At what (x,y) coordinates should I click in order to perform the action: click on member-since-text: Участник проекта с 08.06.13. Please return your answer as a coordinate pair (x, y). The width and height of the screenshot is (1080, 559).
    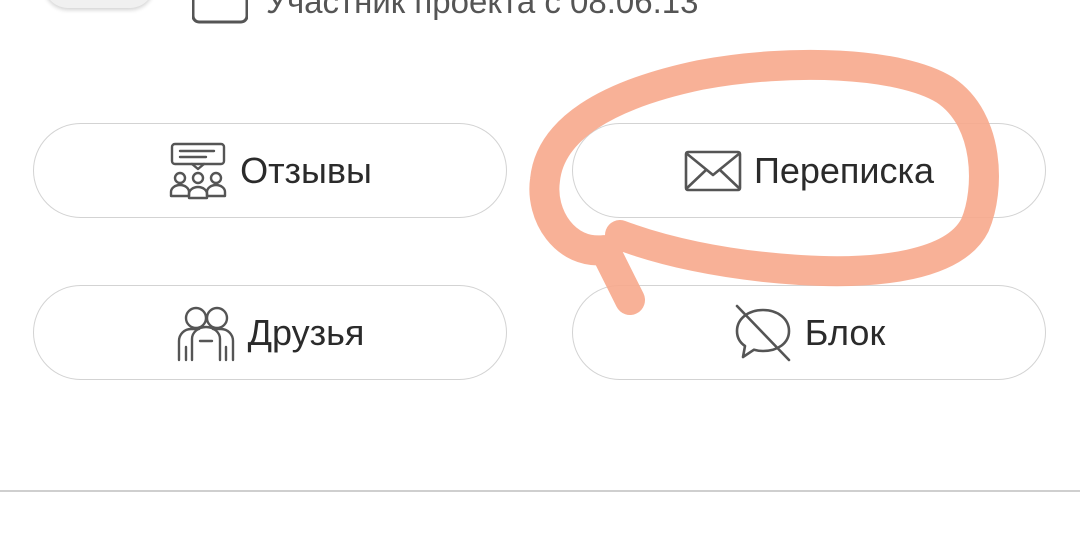
    Looking at the image, I should click on (482, 10).